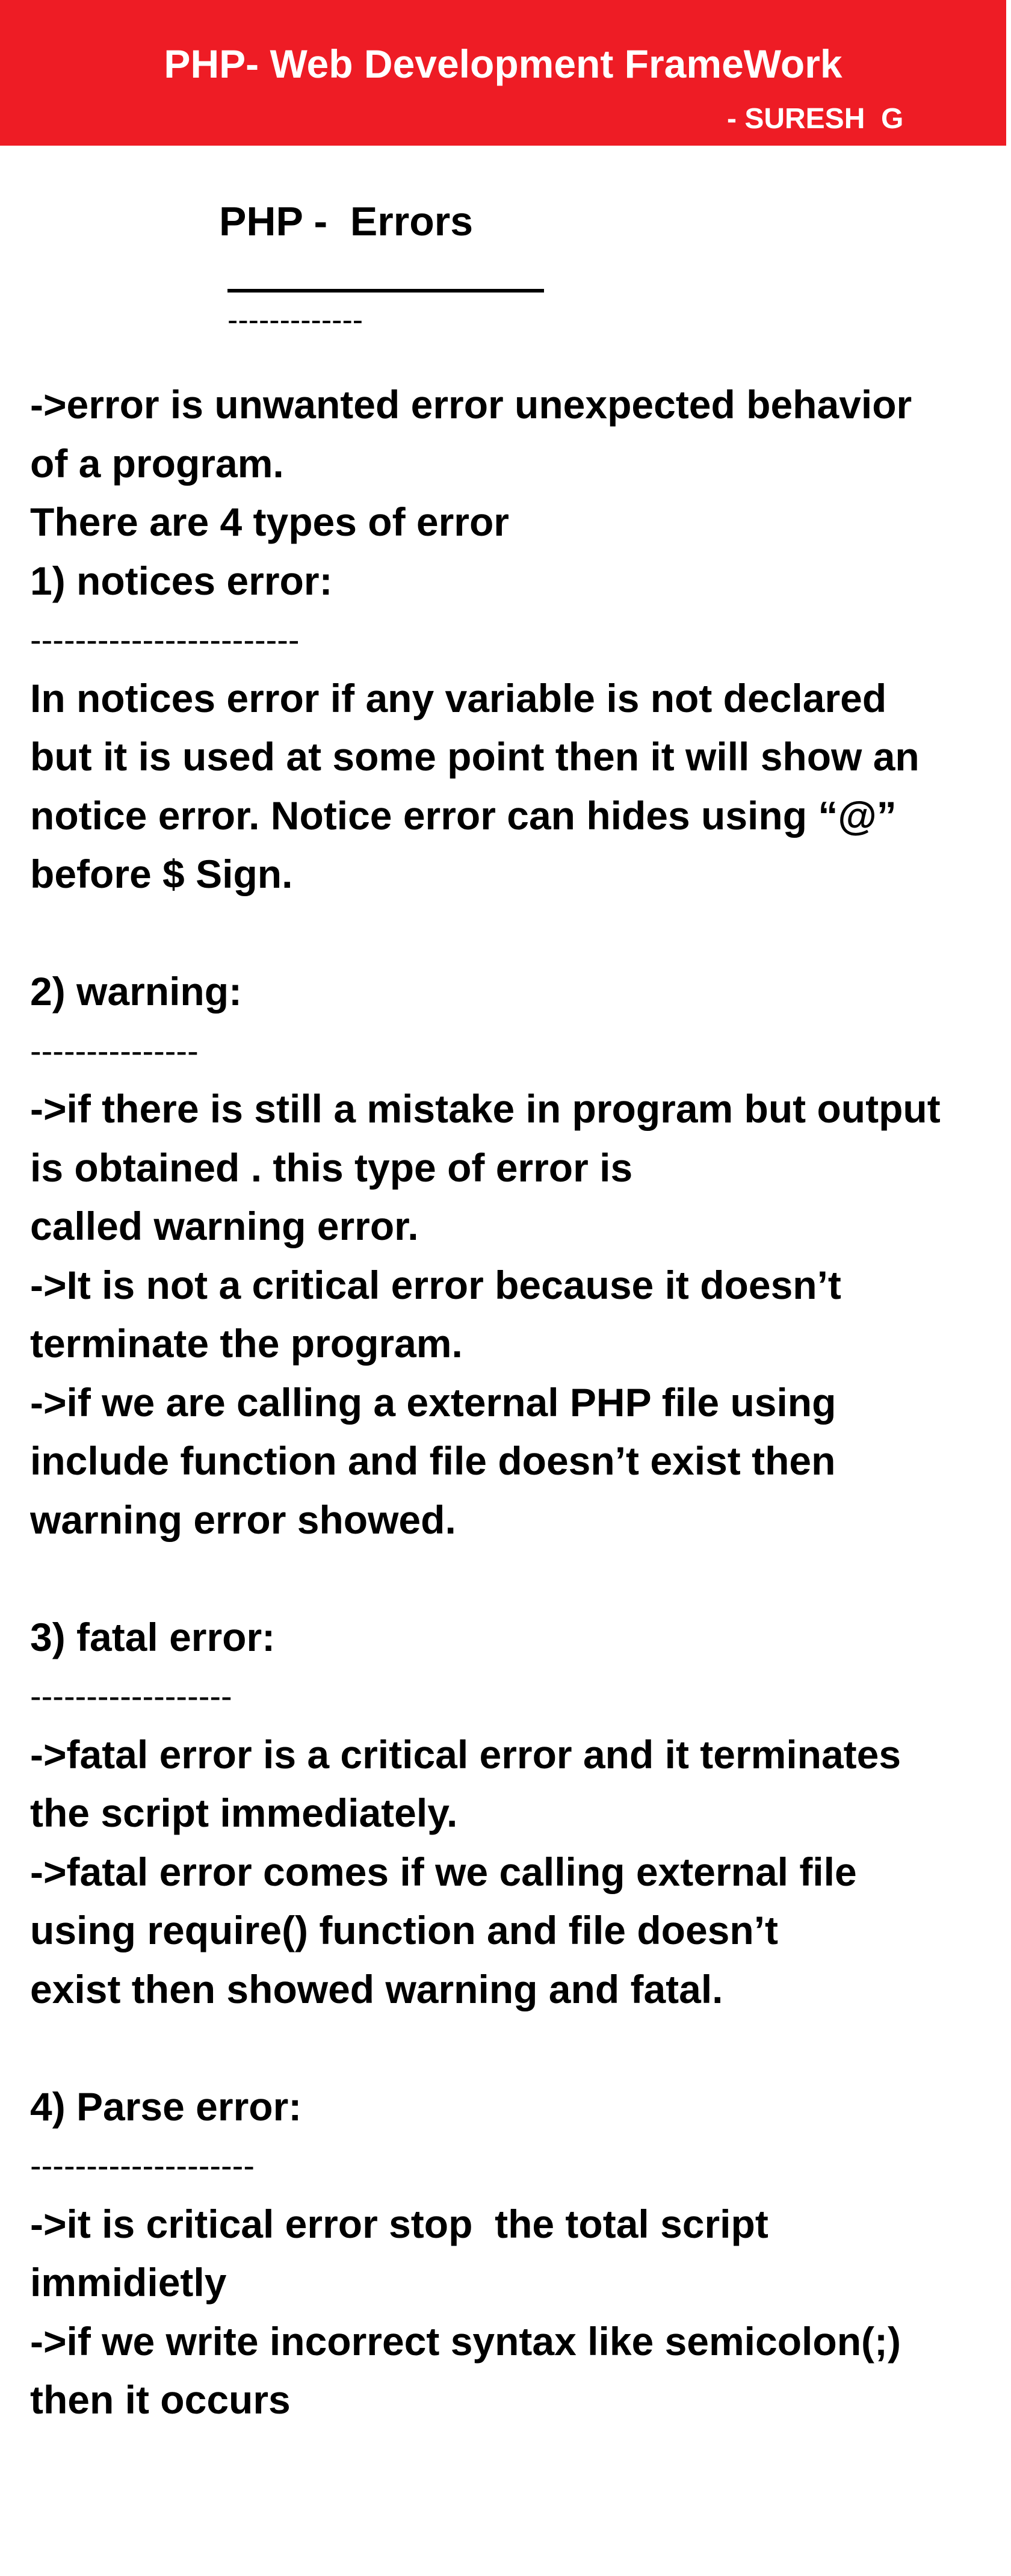 The image size is (1011, 2576). Describe the element at coordinates (331, 1167) in the screenshot. I see `section-line: is obtained . this type of error is` at that location.